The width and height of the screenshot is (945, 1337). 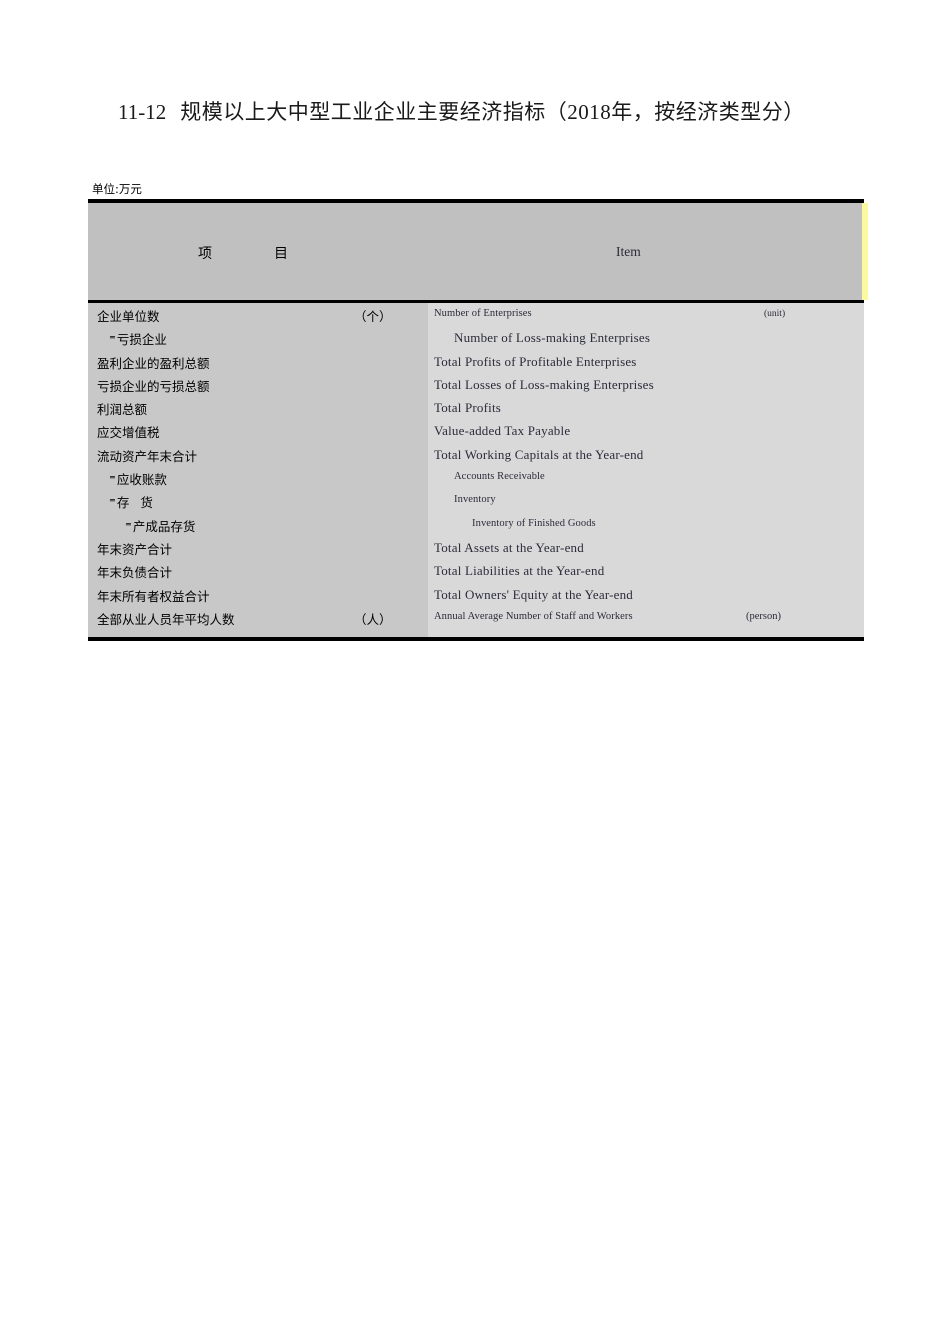 What do you see at coordinates (865, 251) in the screenshot?
I see `header-highlight-edge` at bounding box center [865, 251].